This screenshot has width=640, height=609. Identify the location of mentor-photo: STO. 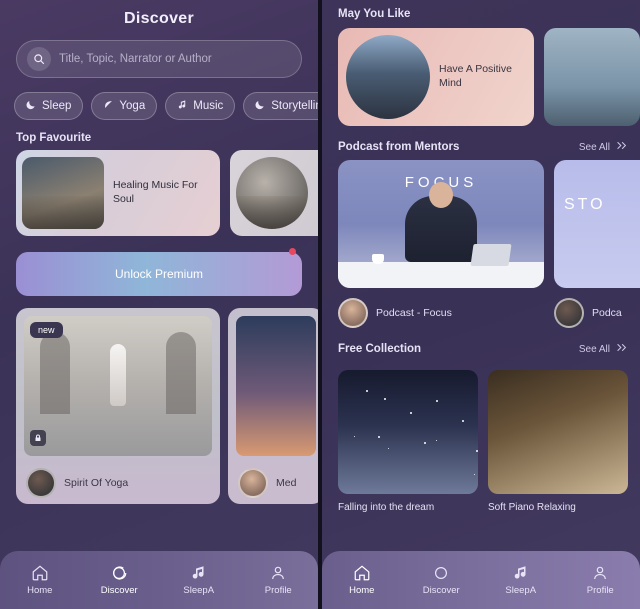
(597, 224).